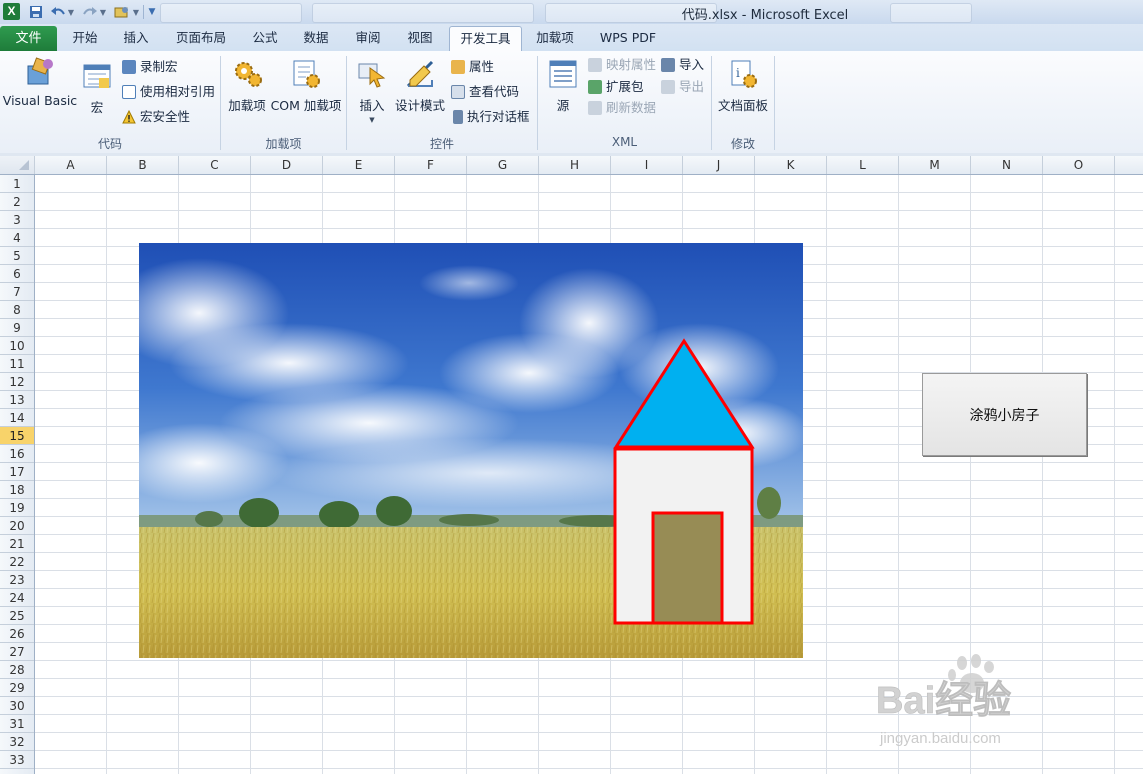 The height and width of the screenshot is (774, 1143). What do you see at coordinates (306, 86) in the screenshot?
I see `com-addins-button: COM 加载项` at bounding box center [306, 86].